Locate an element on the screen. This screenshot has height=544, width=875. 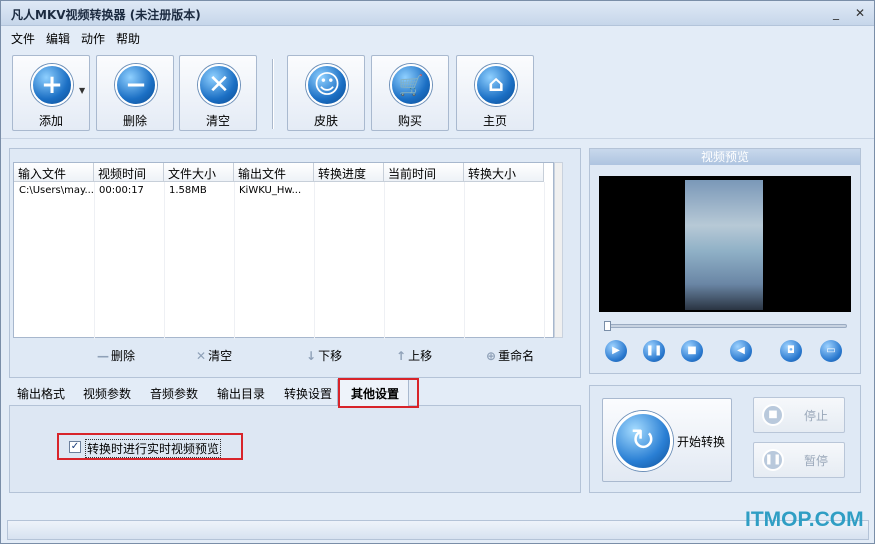
rename-label: 重命名 is located at coordinates (516, 356).